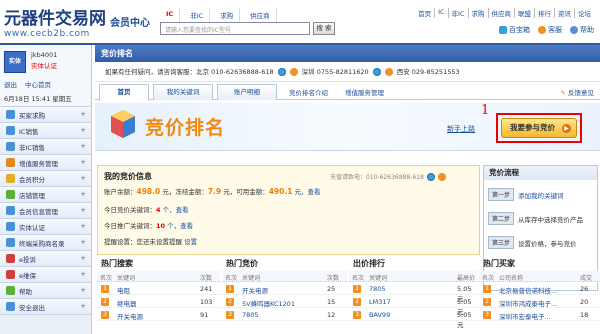 The image size is (600, 334). I want to click on site-logo: 元器件交易网 www.cecb2b.com, so click(55, 21).